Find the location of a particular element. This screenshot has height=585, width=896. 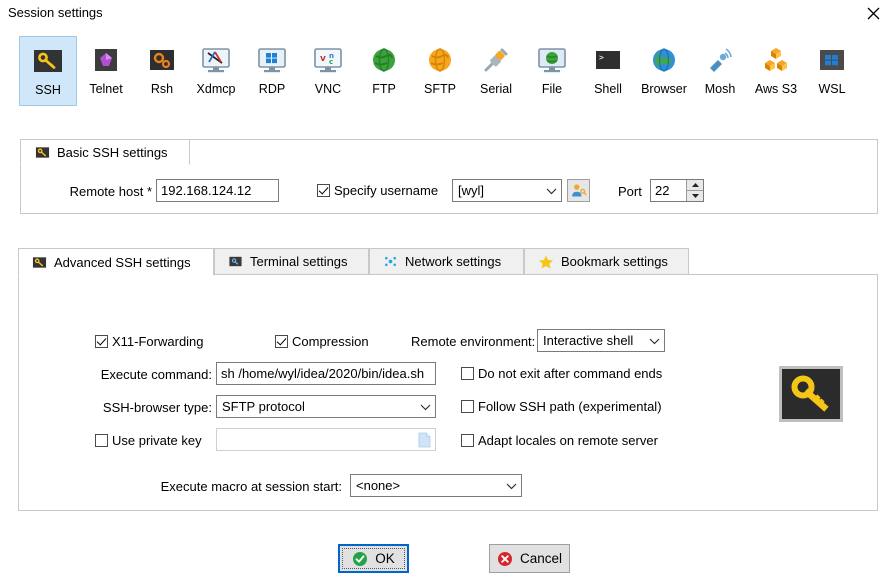

session-type-telnet: Telnet is located at coordinates (106, 71).